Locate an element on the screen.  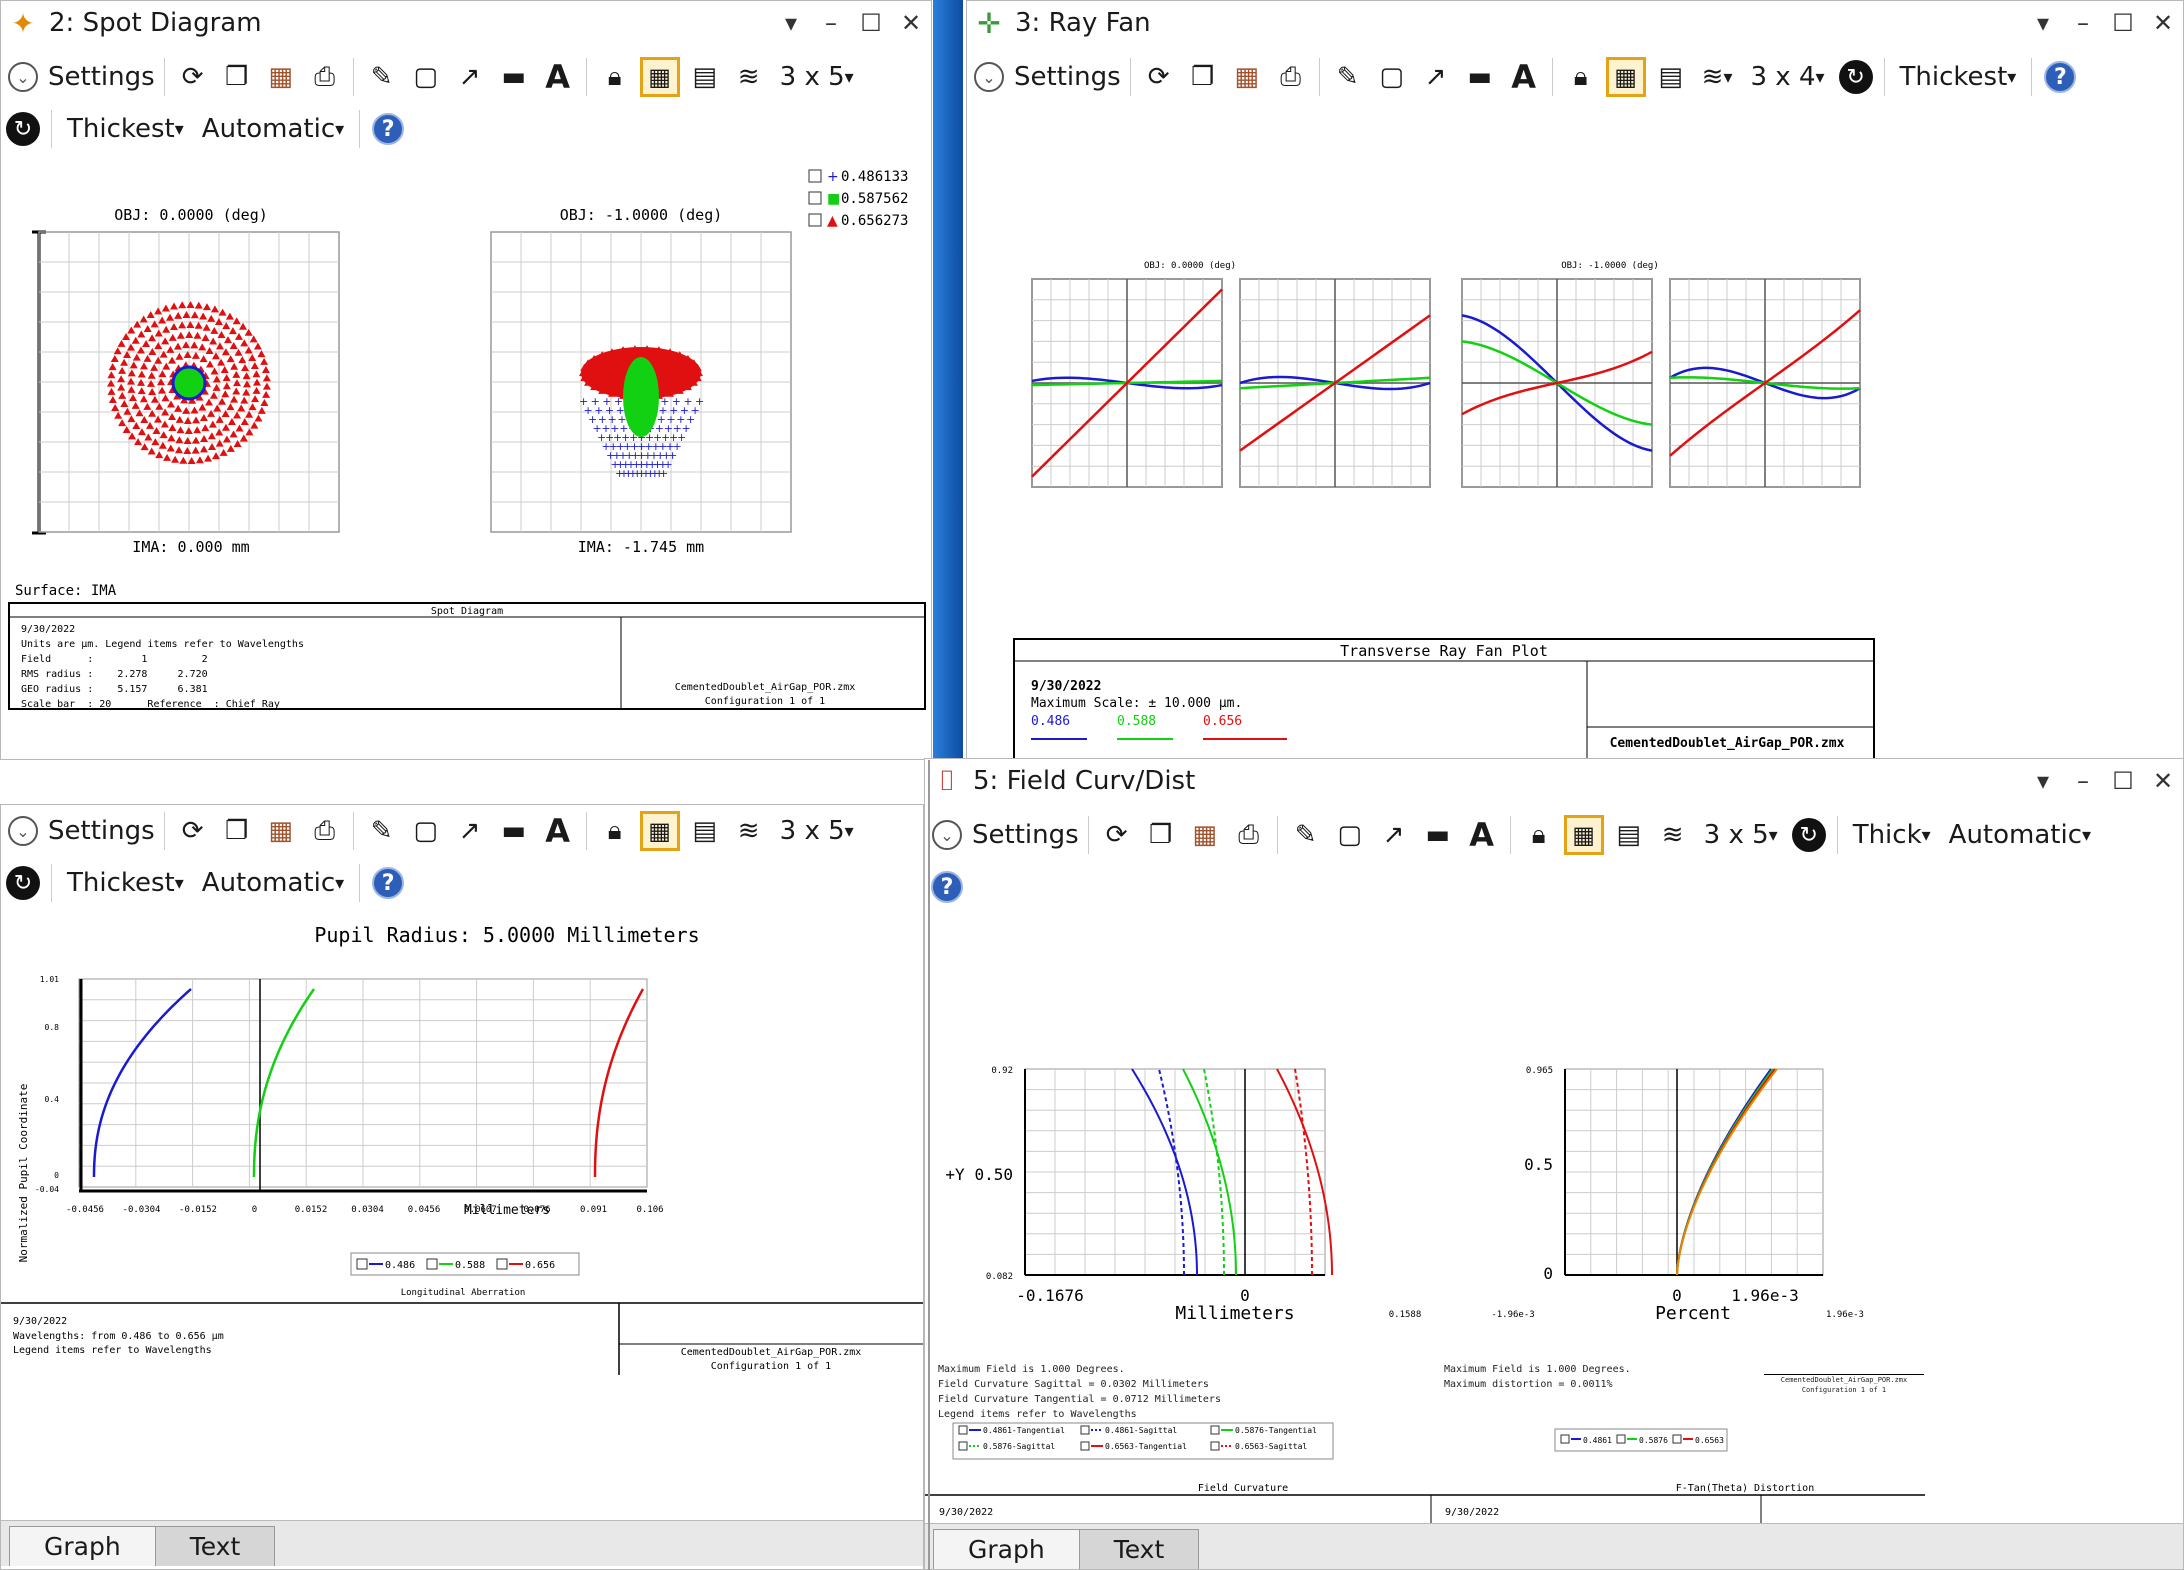
spot-red-point is located at coordinates (173, 326).